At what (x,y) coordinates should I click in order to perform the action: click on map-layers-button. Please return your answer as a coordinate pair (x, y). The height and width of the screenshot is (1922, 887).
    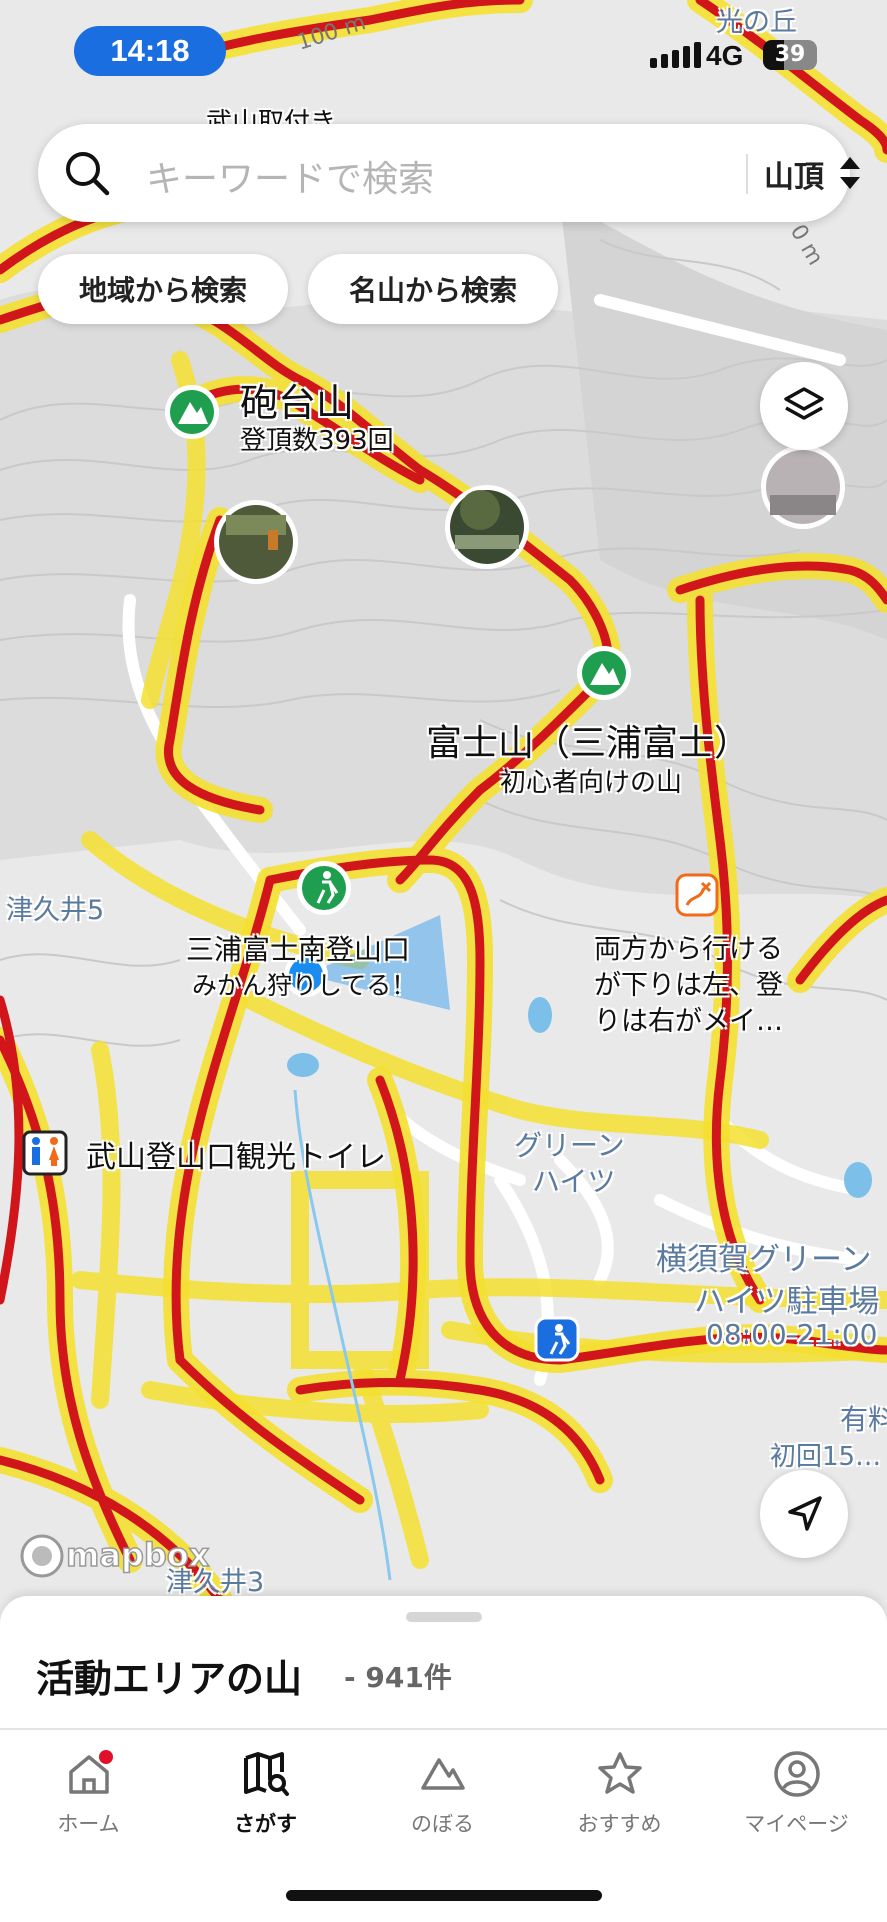
    Looking at the image, I should click on (804, 406).